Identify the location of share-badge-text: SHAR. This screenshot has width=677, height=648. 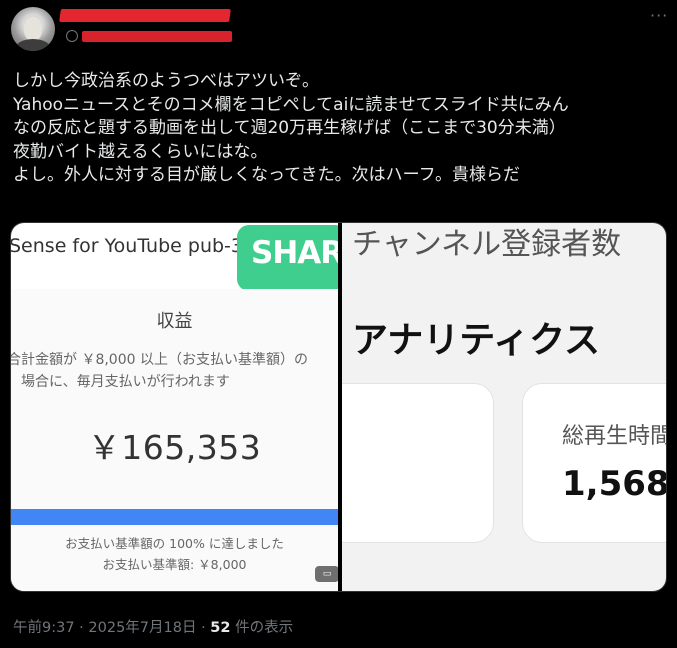
(294, 253).